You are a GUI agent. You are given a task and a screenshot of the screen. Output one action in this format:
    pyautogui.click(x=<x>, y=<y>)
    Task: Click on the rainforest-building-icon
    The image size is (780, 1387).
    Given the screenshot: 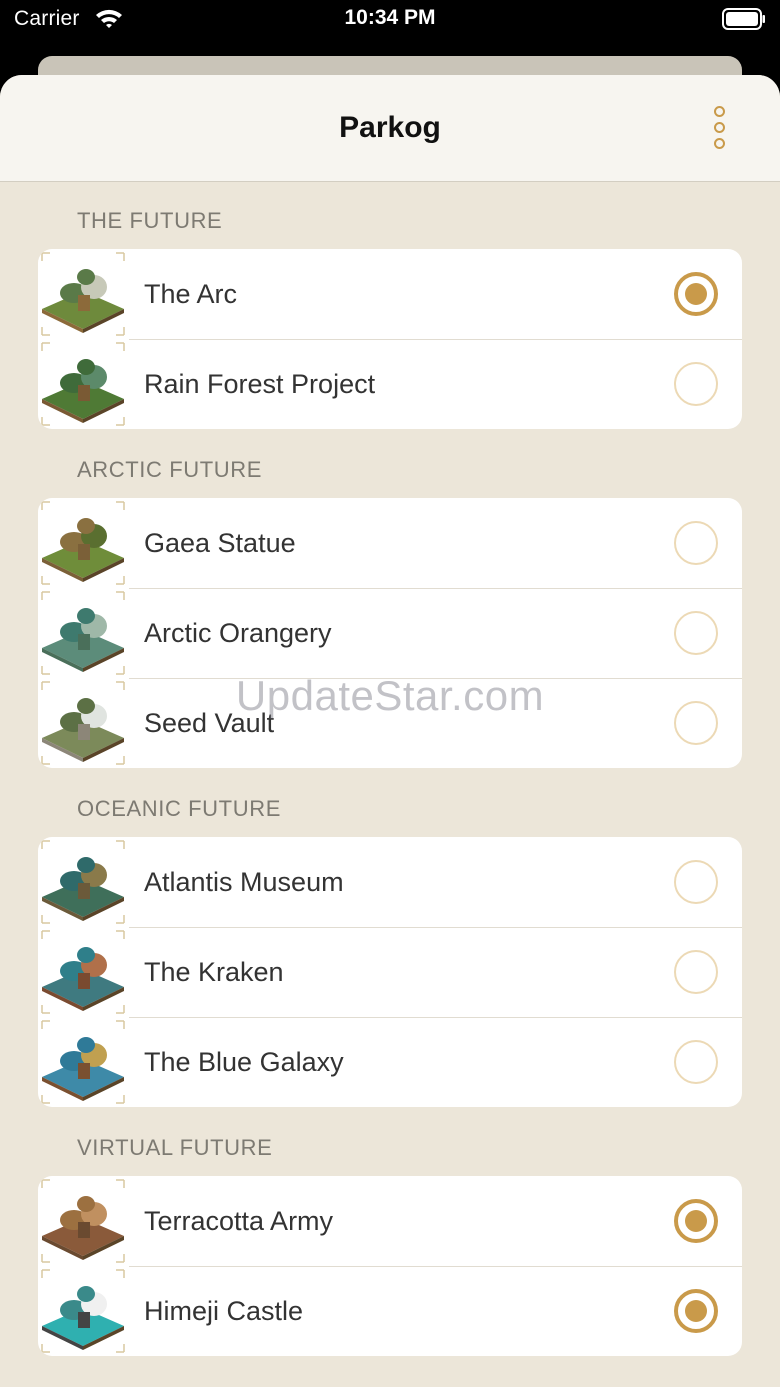 What is the action you would take?
    pyautogui.click(x=83, y=384)
    